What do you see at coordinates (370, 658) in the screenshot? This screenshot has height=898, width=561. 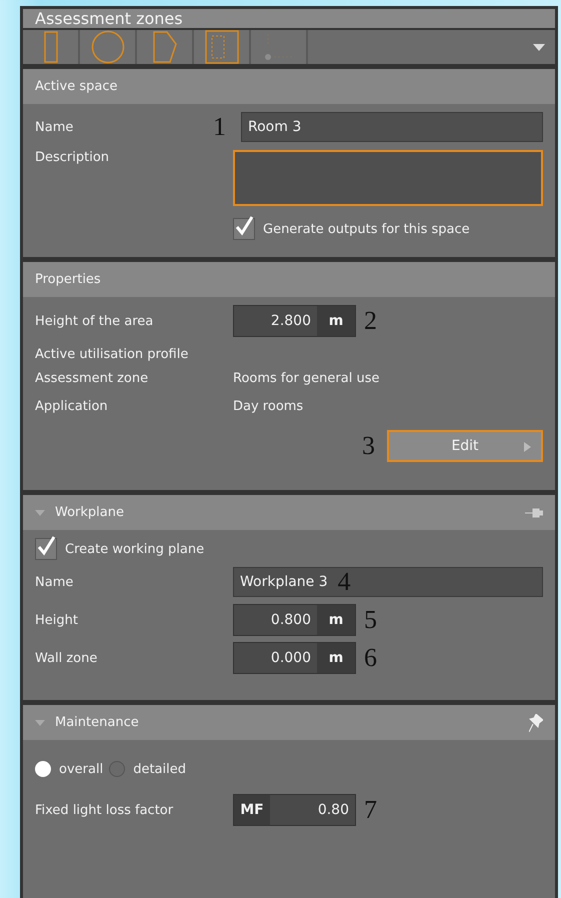 I see `annotation-number: 6` at bounding box center [370, 658].